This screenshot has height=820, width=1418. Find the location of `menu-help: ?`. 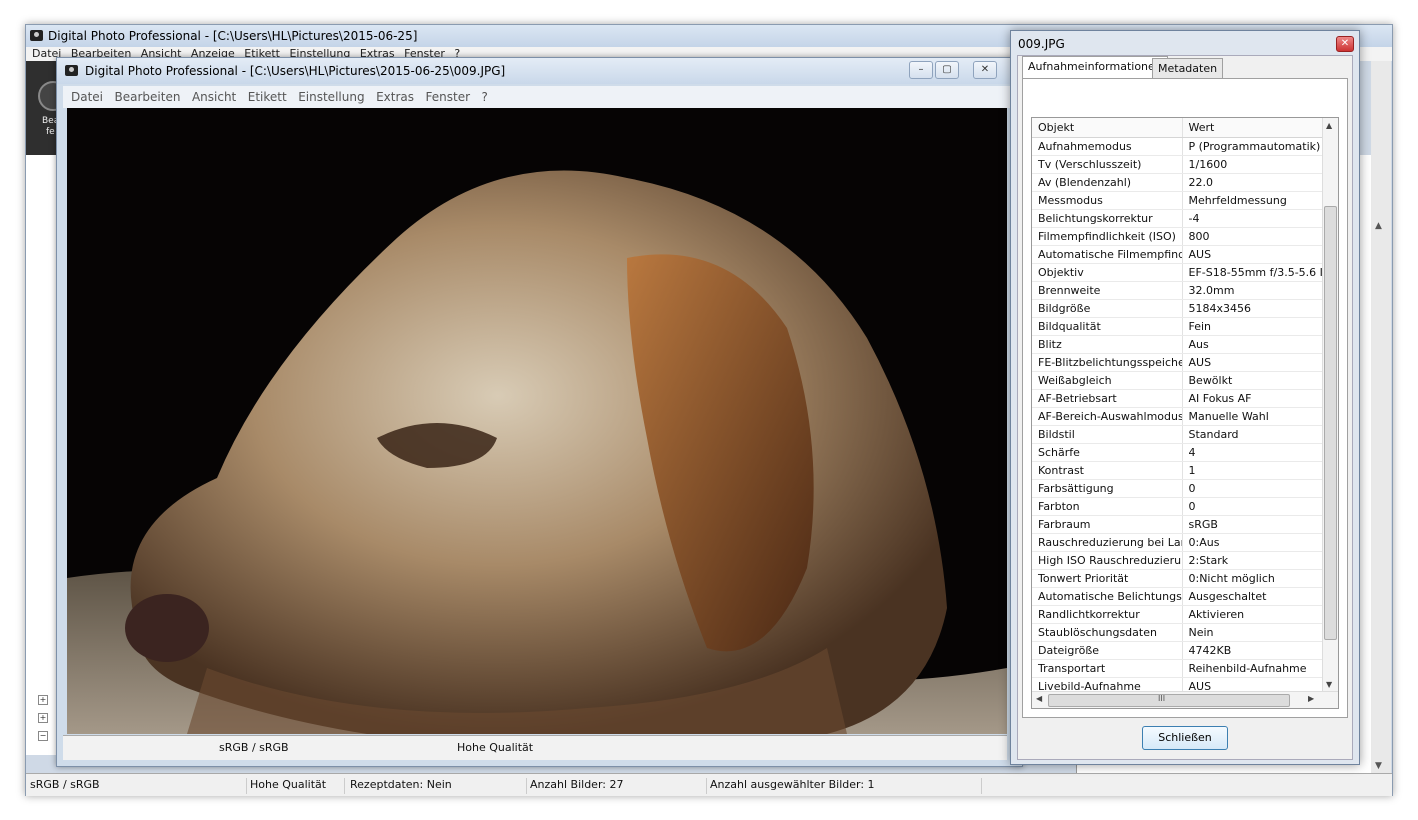

menu-help: ? is located at coordinates (485, 97).